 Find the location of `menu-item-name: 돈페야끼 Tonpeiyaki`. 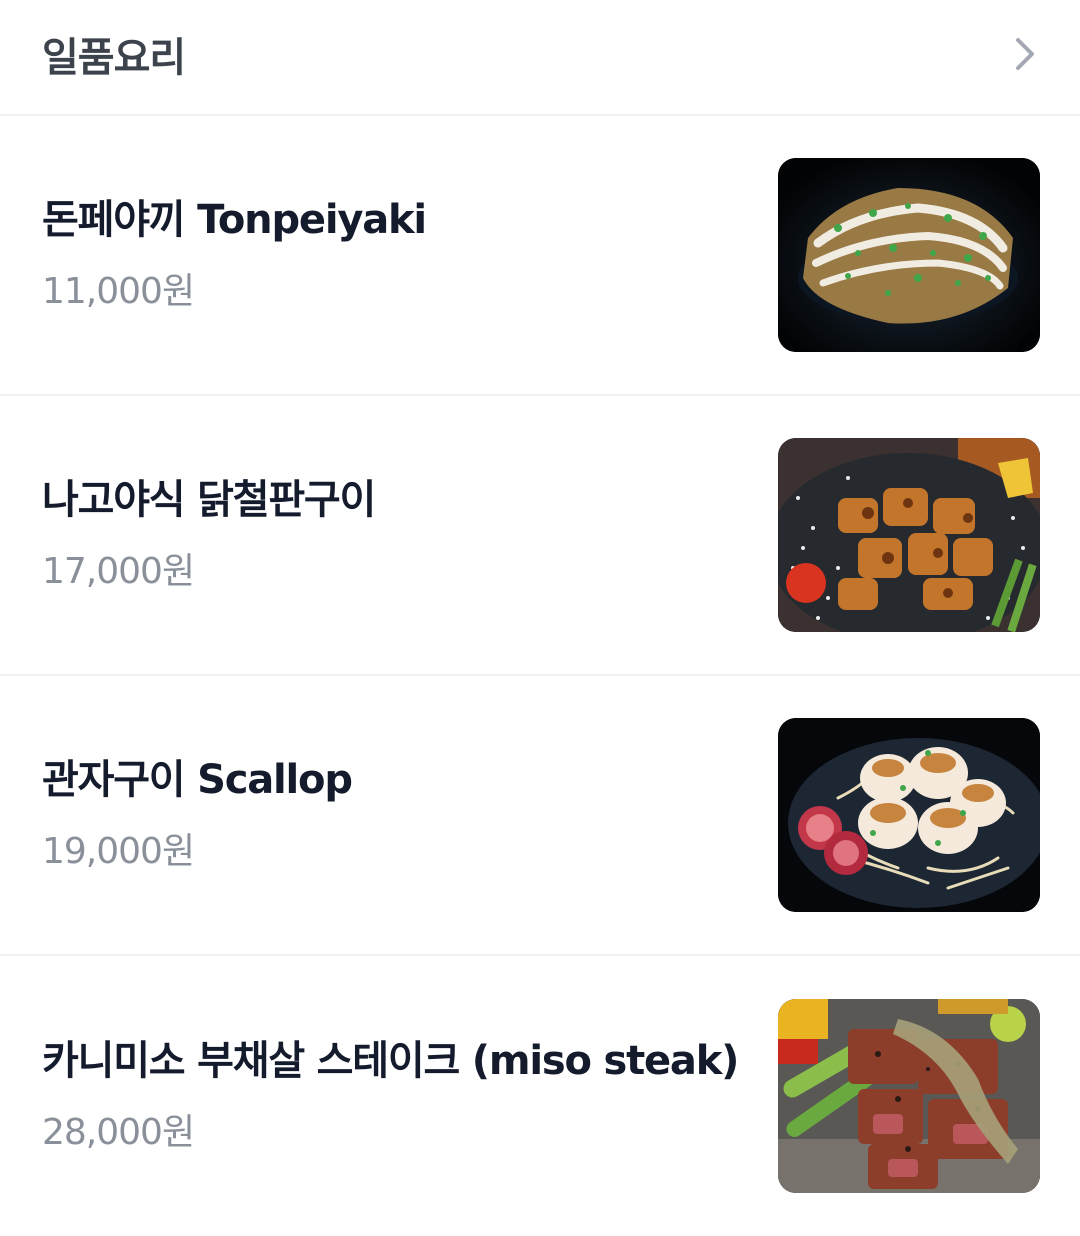

menu-item-name: 돈페야끼 Tonpeiyaki is located at coordinates (234, 220).